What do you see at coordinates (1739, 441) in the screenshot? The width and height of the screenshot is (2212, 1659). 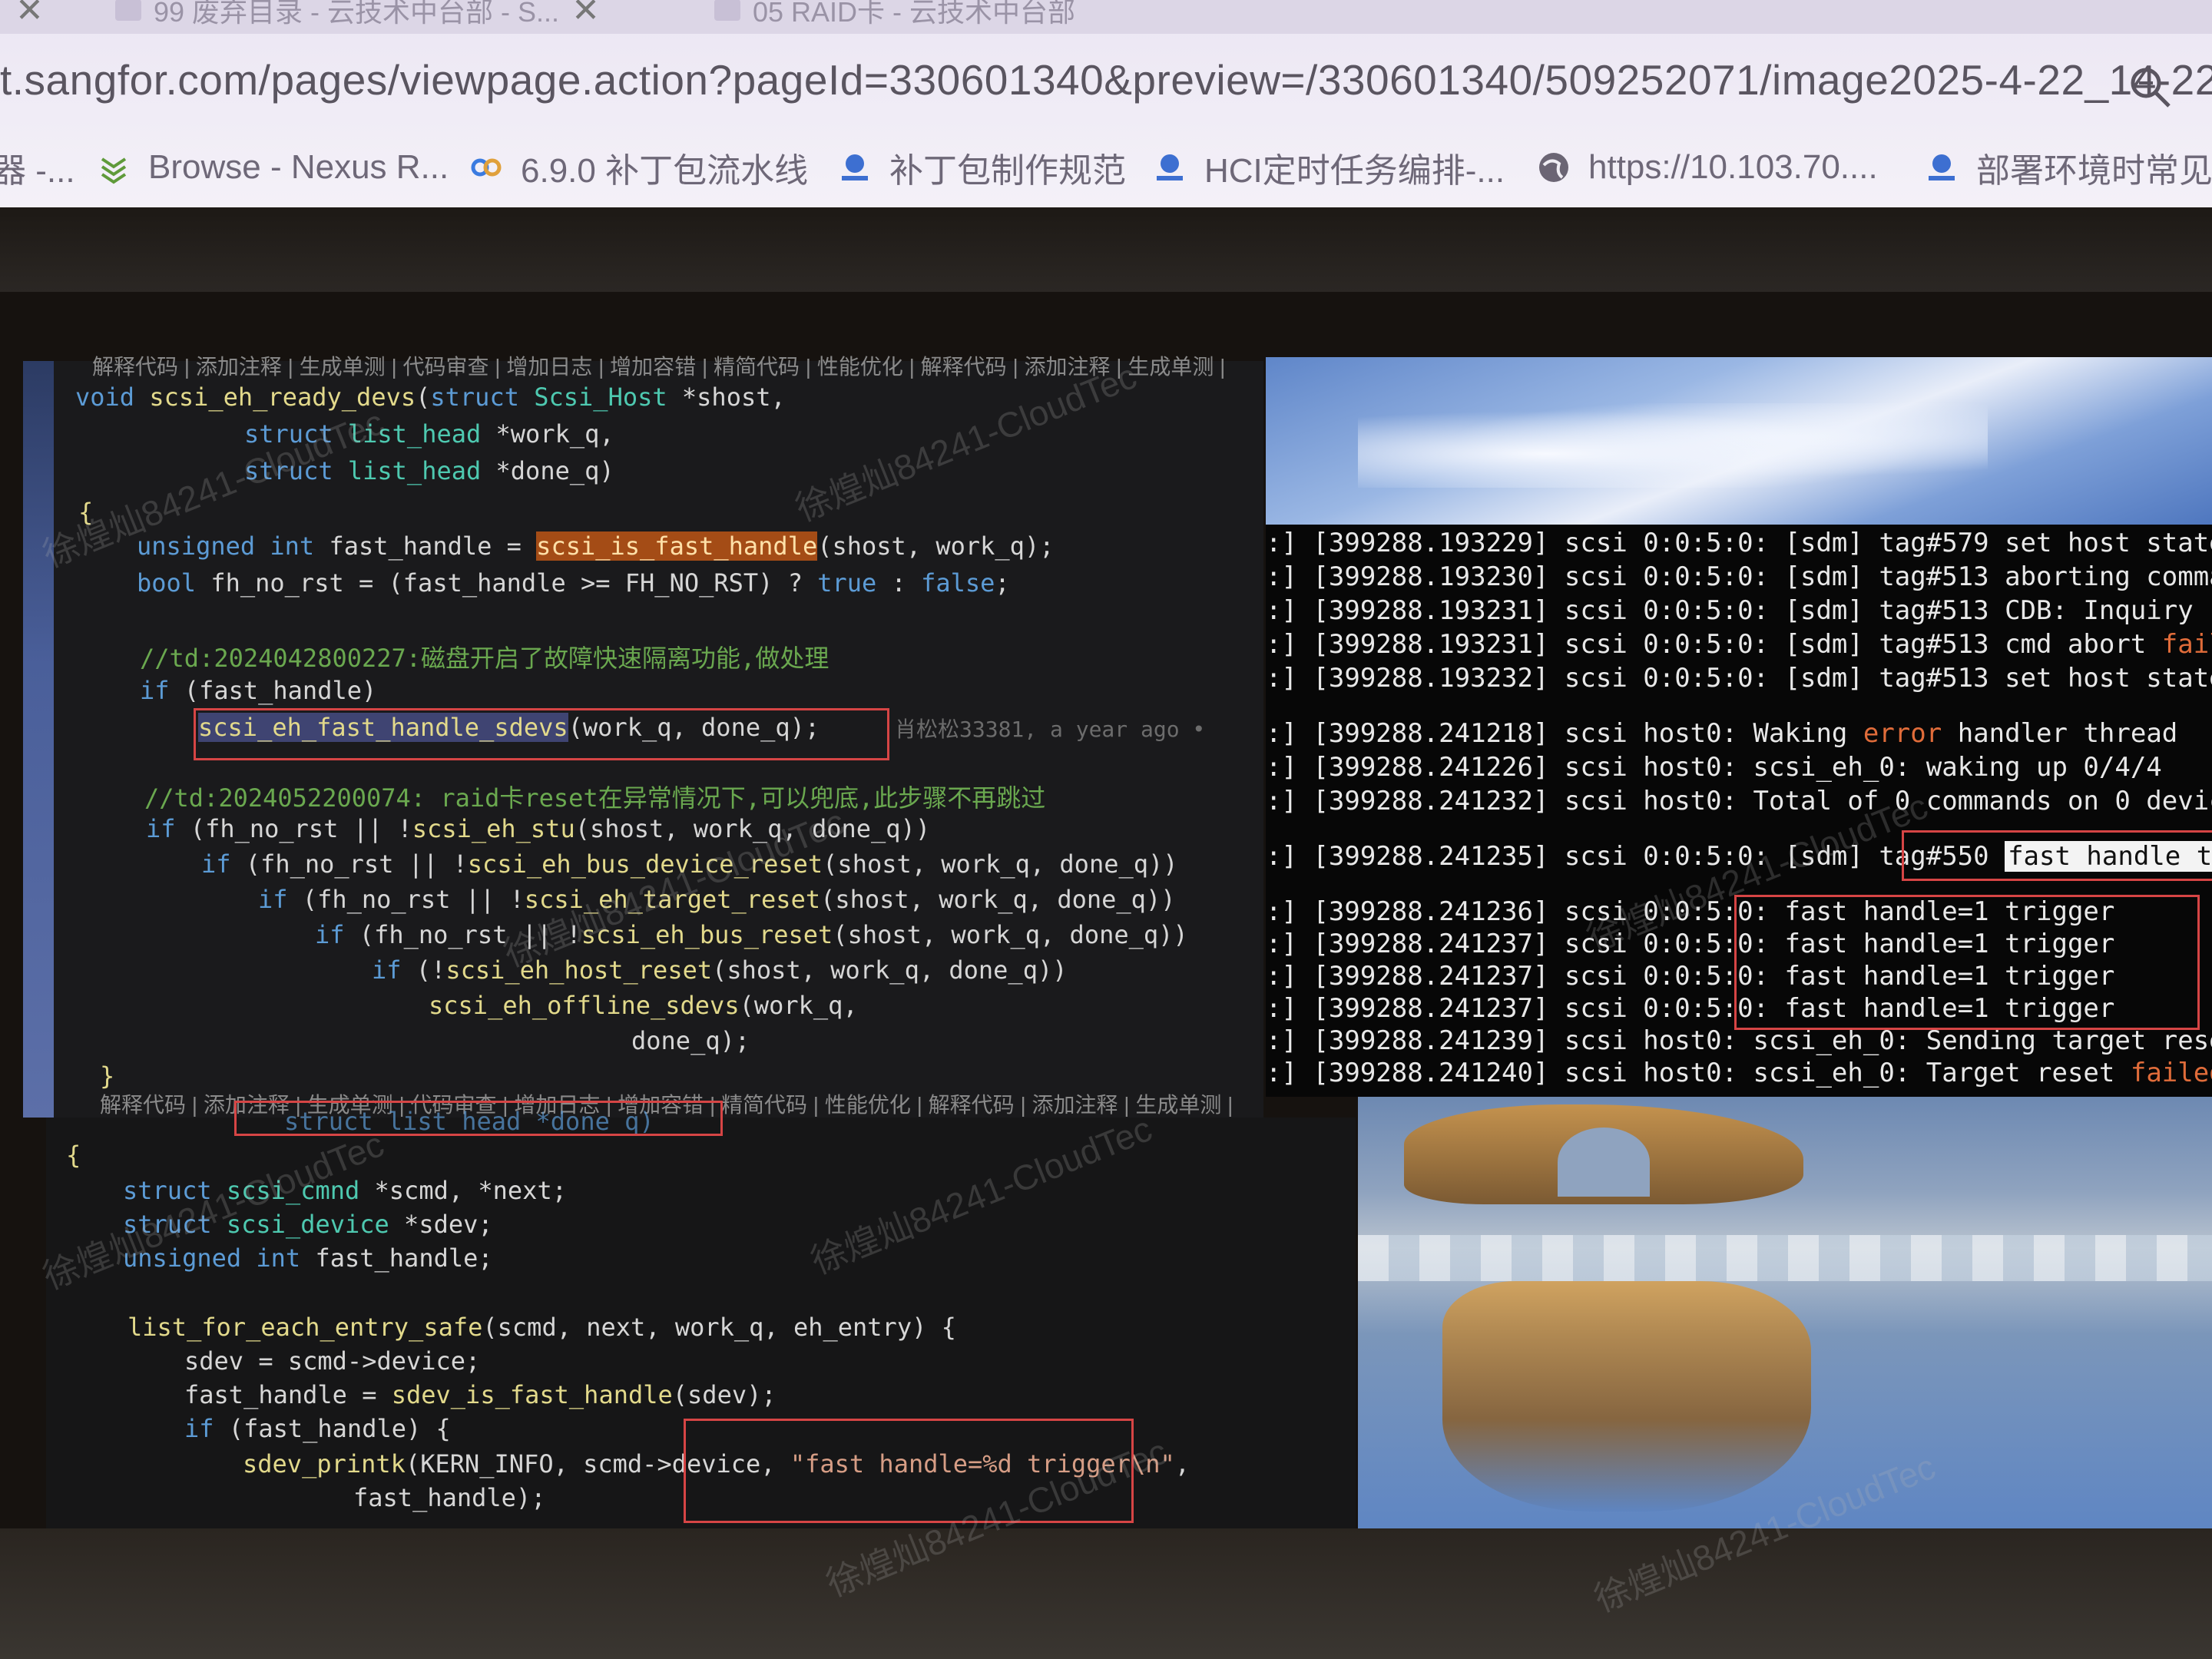 I see `wallpaper-sky` at bounding box center [1739, 441].